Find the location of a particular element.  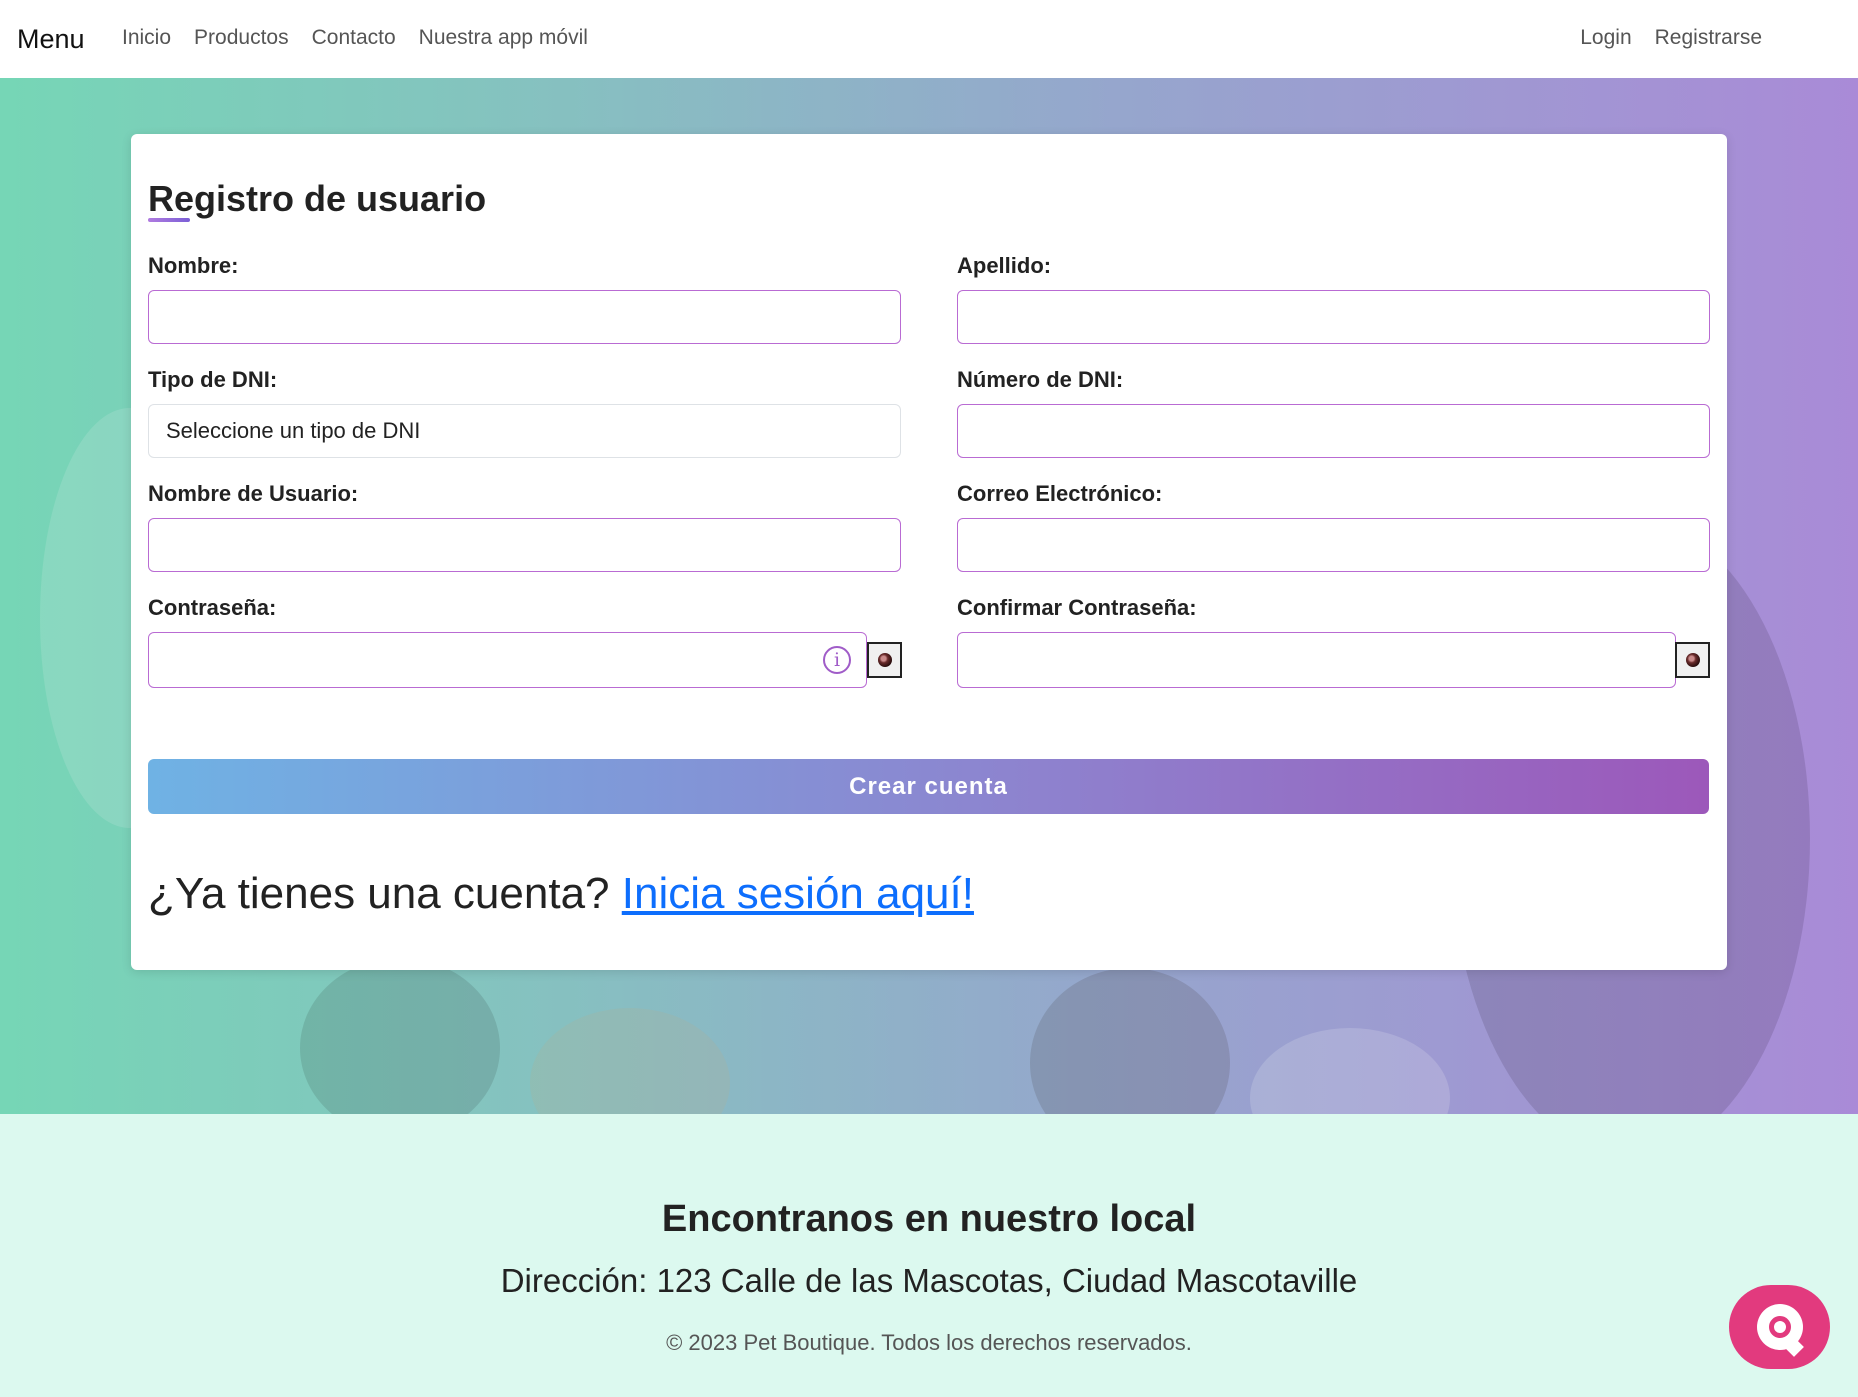

nombre-label: Nombre: is located at coordinates (193, 265).